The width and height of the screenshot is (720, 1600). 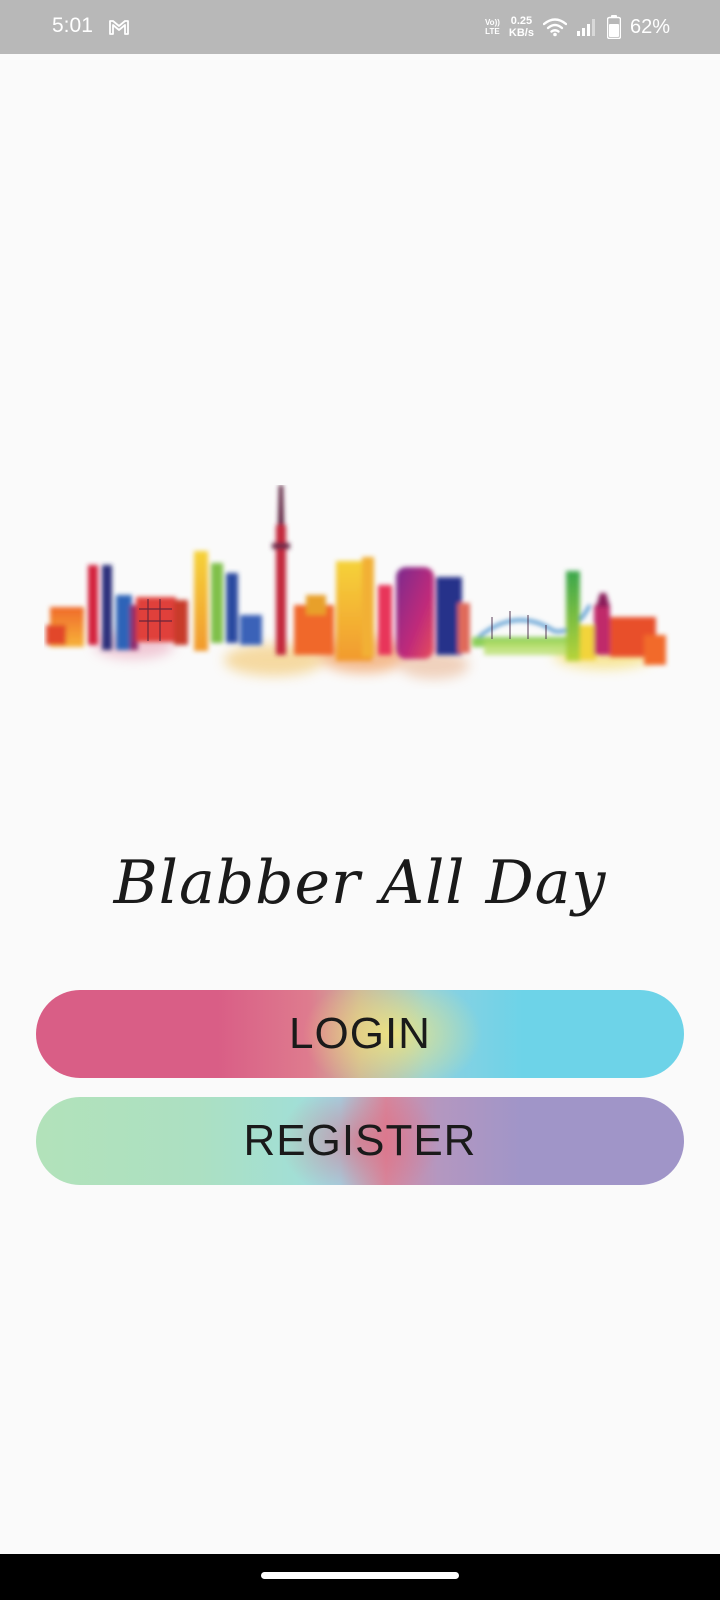 I want to click on register-button: REGISTER, so click(x=360, y=1141).